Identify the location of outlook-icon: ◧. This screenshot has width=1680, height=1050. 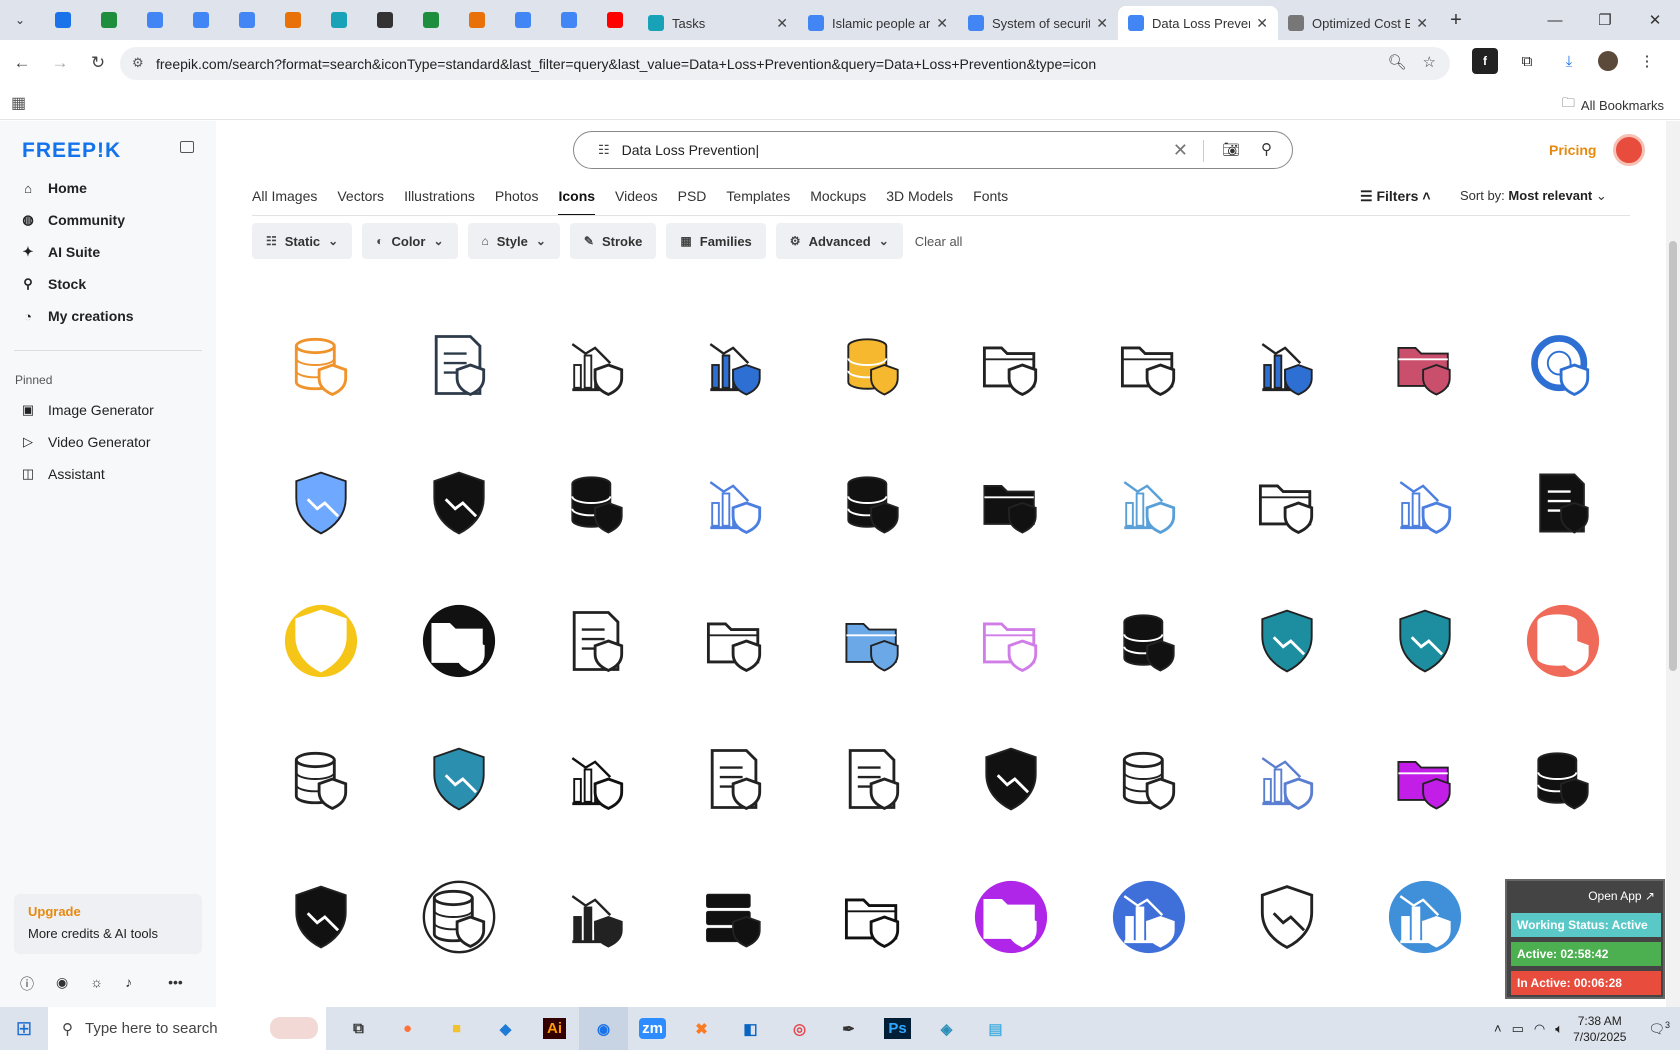
(750, 1028).